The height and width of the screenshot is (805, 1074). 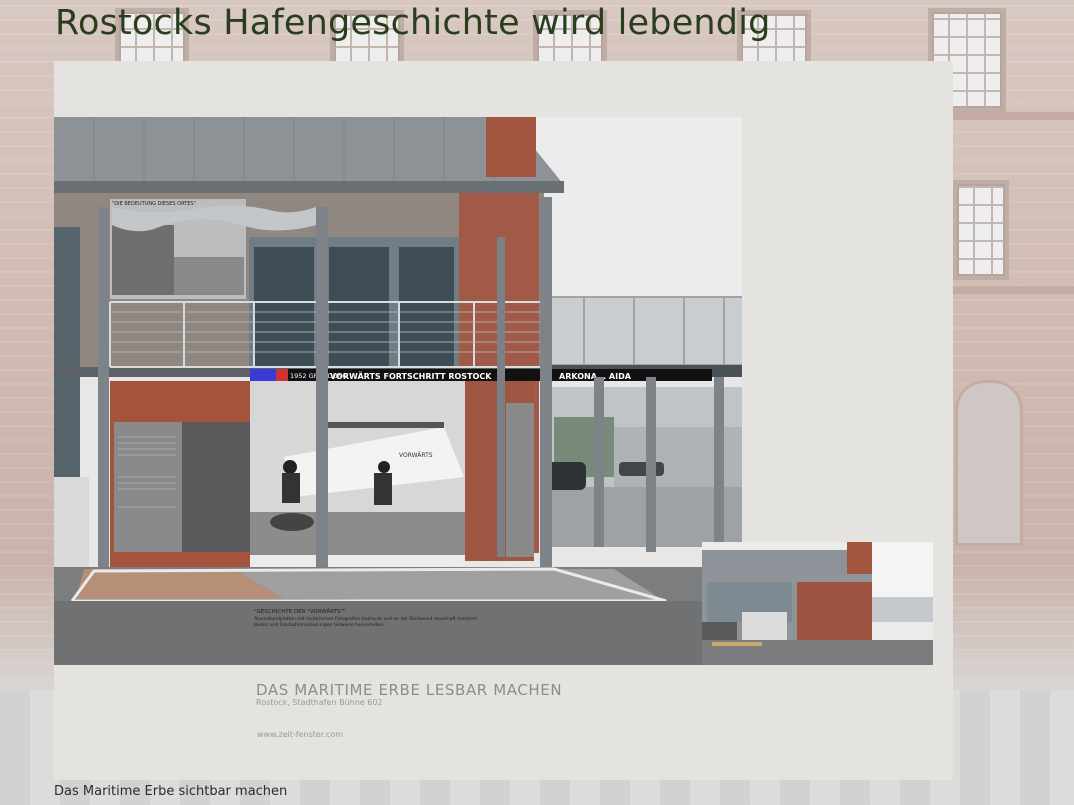 What do you see at coordinates (416, 455) in the screenshot?
I see `ship-name: VORWÄRTS` at bounding box center [416, 455].